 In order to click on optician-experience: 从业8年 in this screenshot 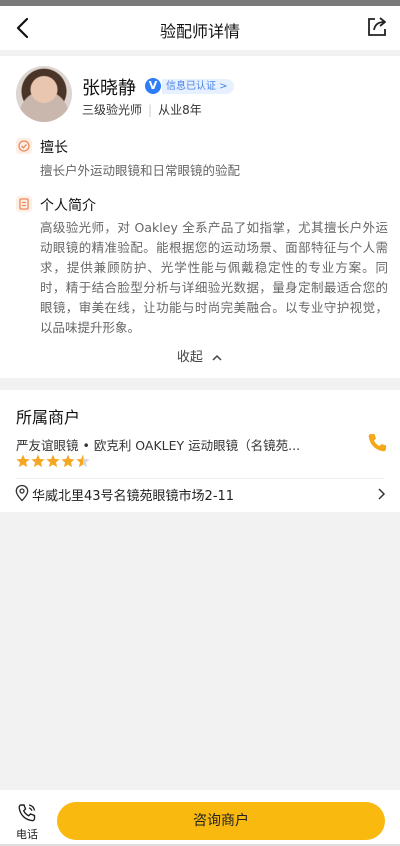, I will do `click(180, 110)`.